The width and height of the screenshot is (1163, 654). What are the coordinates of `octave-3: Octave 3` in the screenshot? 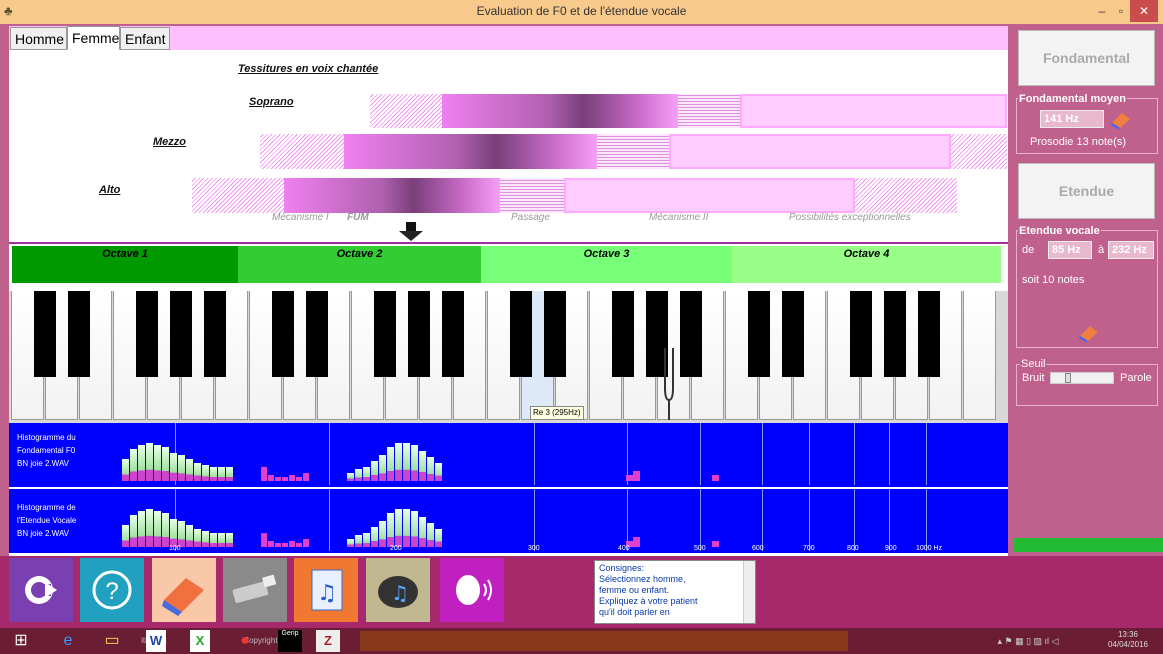 It's located at (606, 264).